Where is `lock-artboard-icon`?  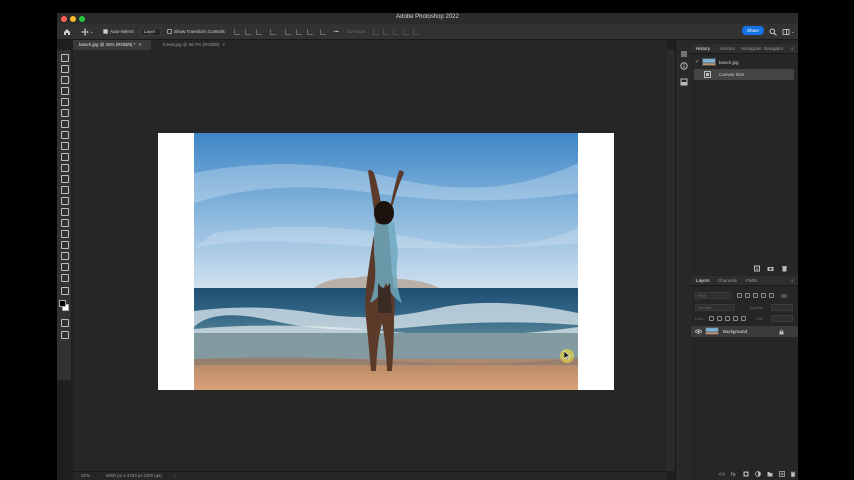
lock-artboard-icon is located at coordinates (735, 318).